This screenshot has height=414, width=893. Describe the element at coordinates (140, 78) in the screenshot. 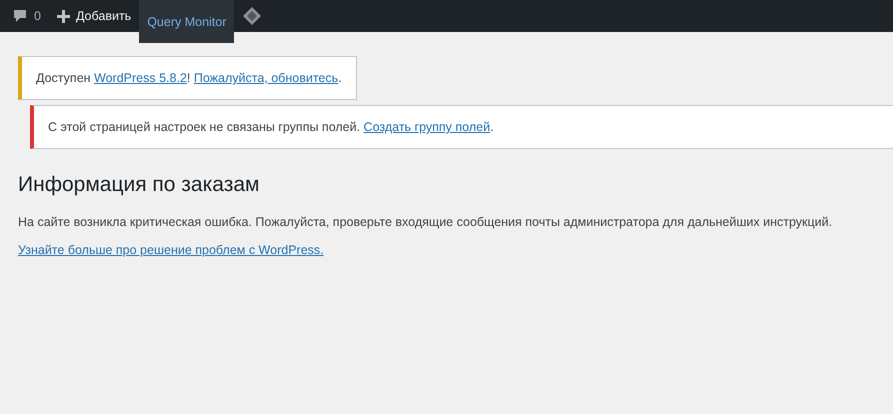

I see `notice-link: WordPress 5.8.2` at that location.